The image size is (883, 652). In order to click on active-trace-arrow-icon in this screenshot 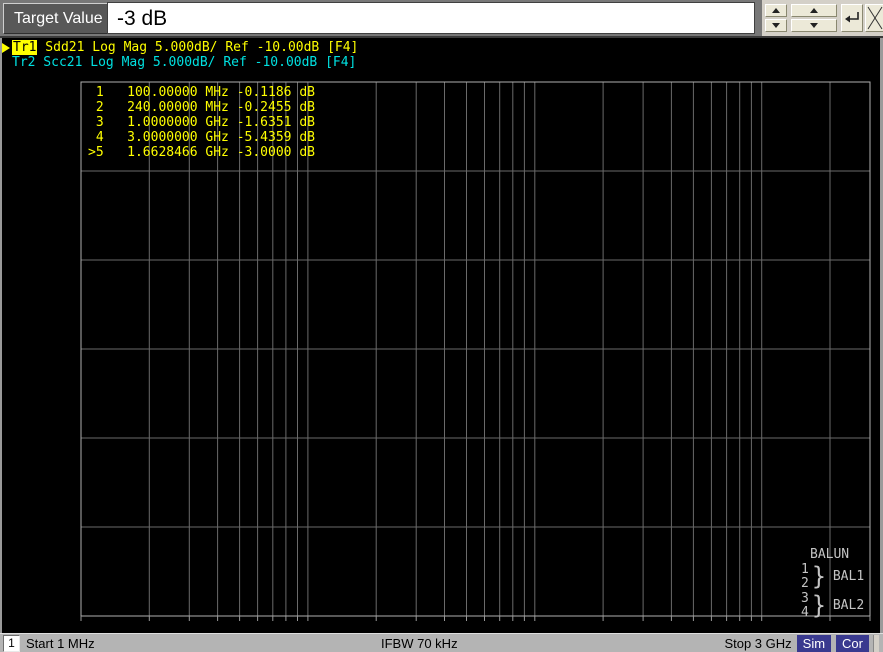, I will do `click(6, 47)`.